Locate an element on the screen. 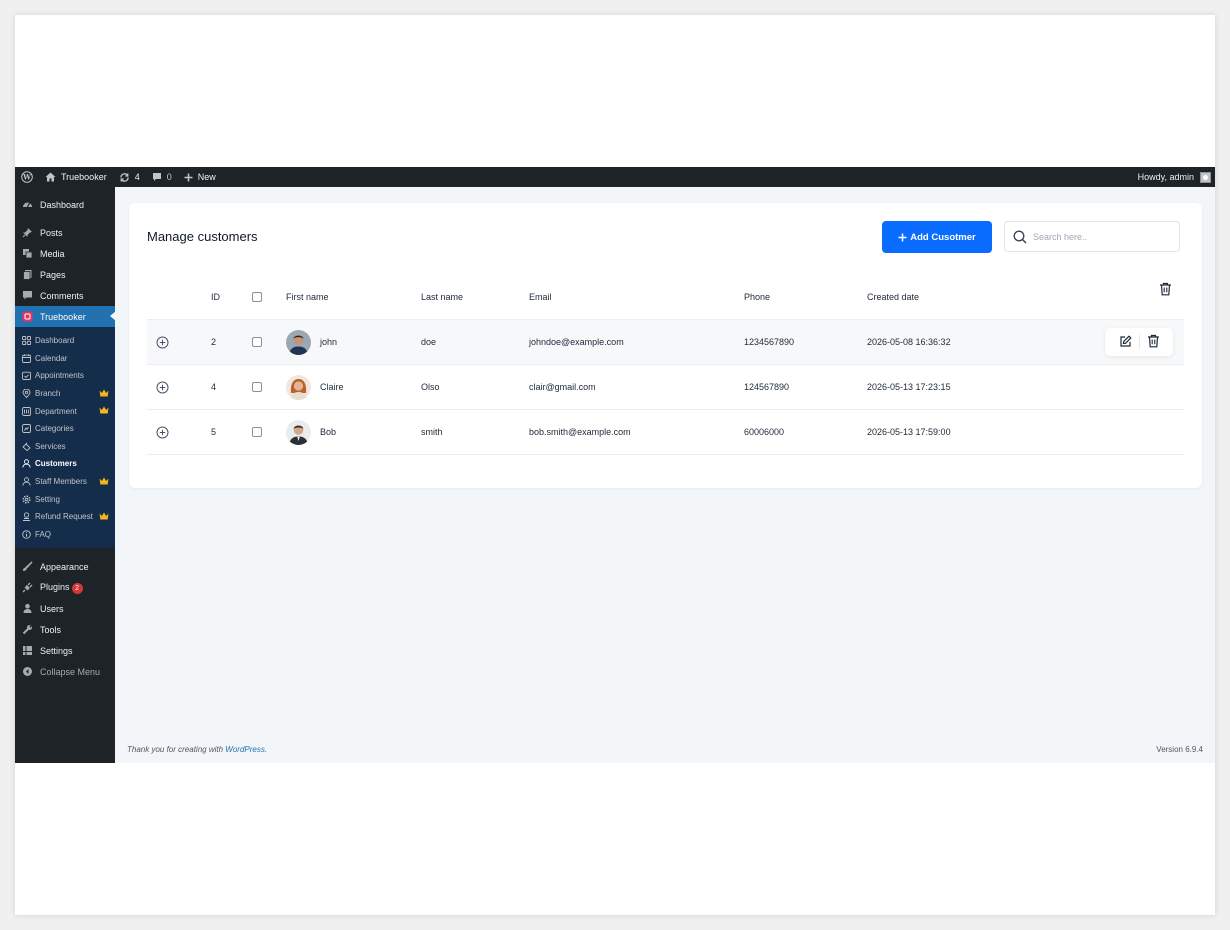 Image resolution: width=1230 pixels, height=930 pixels. submenu-item-categories: Categories is located at coordinates (65, 429).